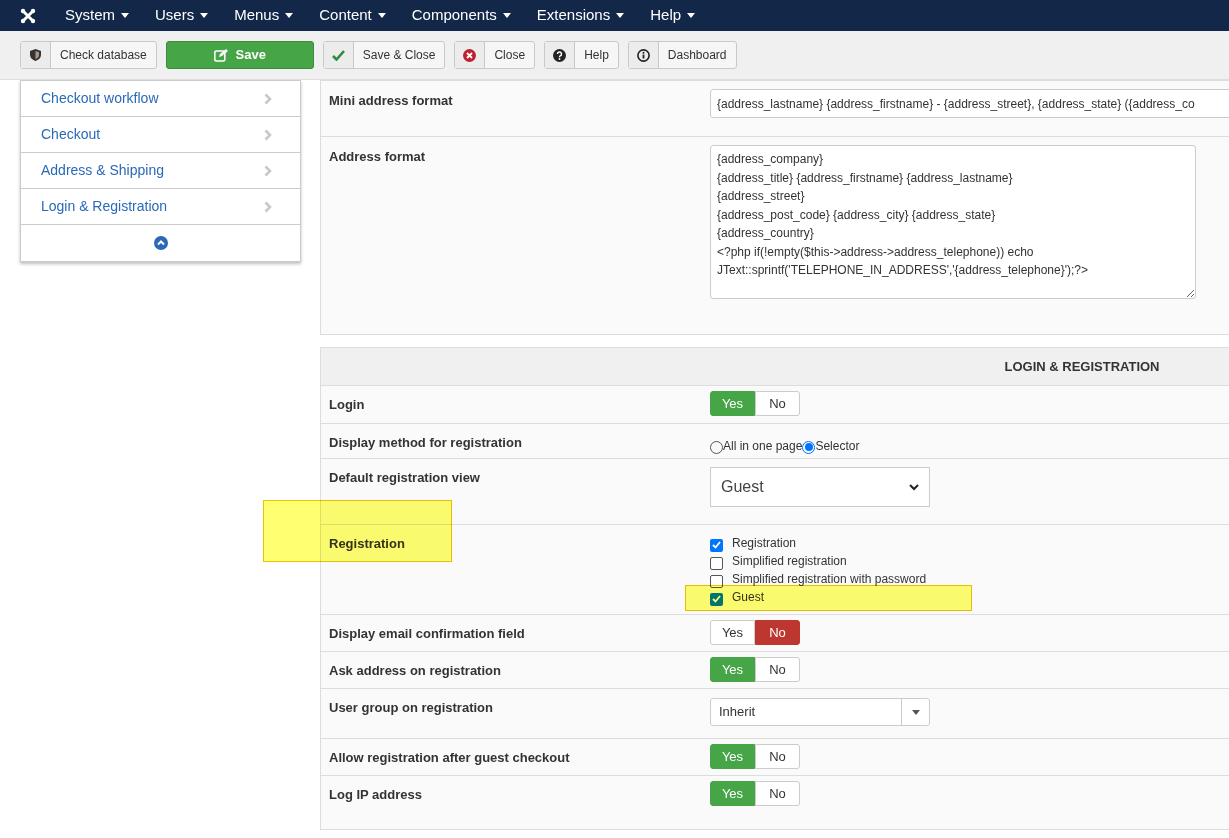 Image resolution: width=1229 pixels, height=838 pixels. What do you see at coordinates (953, 222) in the screenshot?
I see `text-area: {address_company} {address_title} {address_firstname} {address_lastname} {address_street} {address_post_code} {address_city} {address_state} {address_country} <?php if(!empty($this->address->address_telephone)) echo JText::sprintf('TELEPHONE_IN_ADDRESS','{address_telephone}');?>` at bounding box center [953, 222].